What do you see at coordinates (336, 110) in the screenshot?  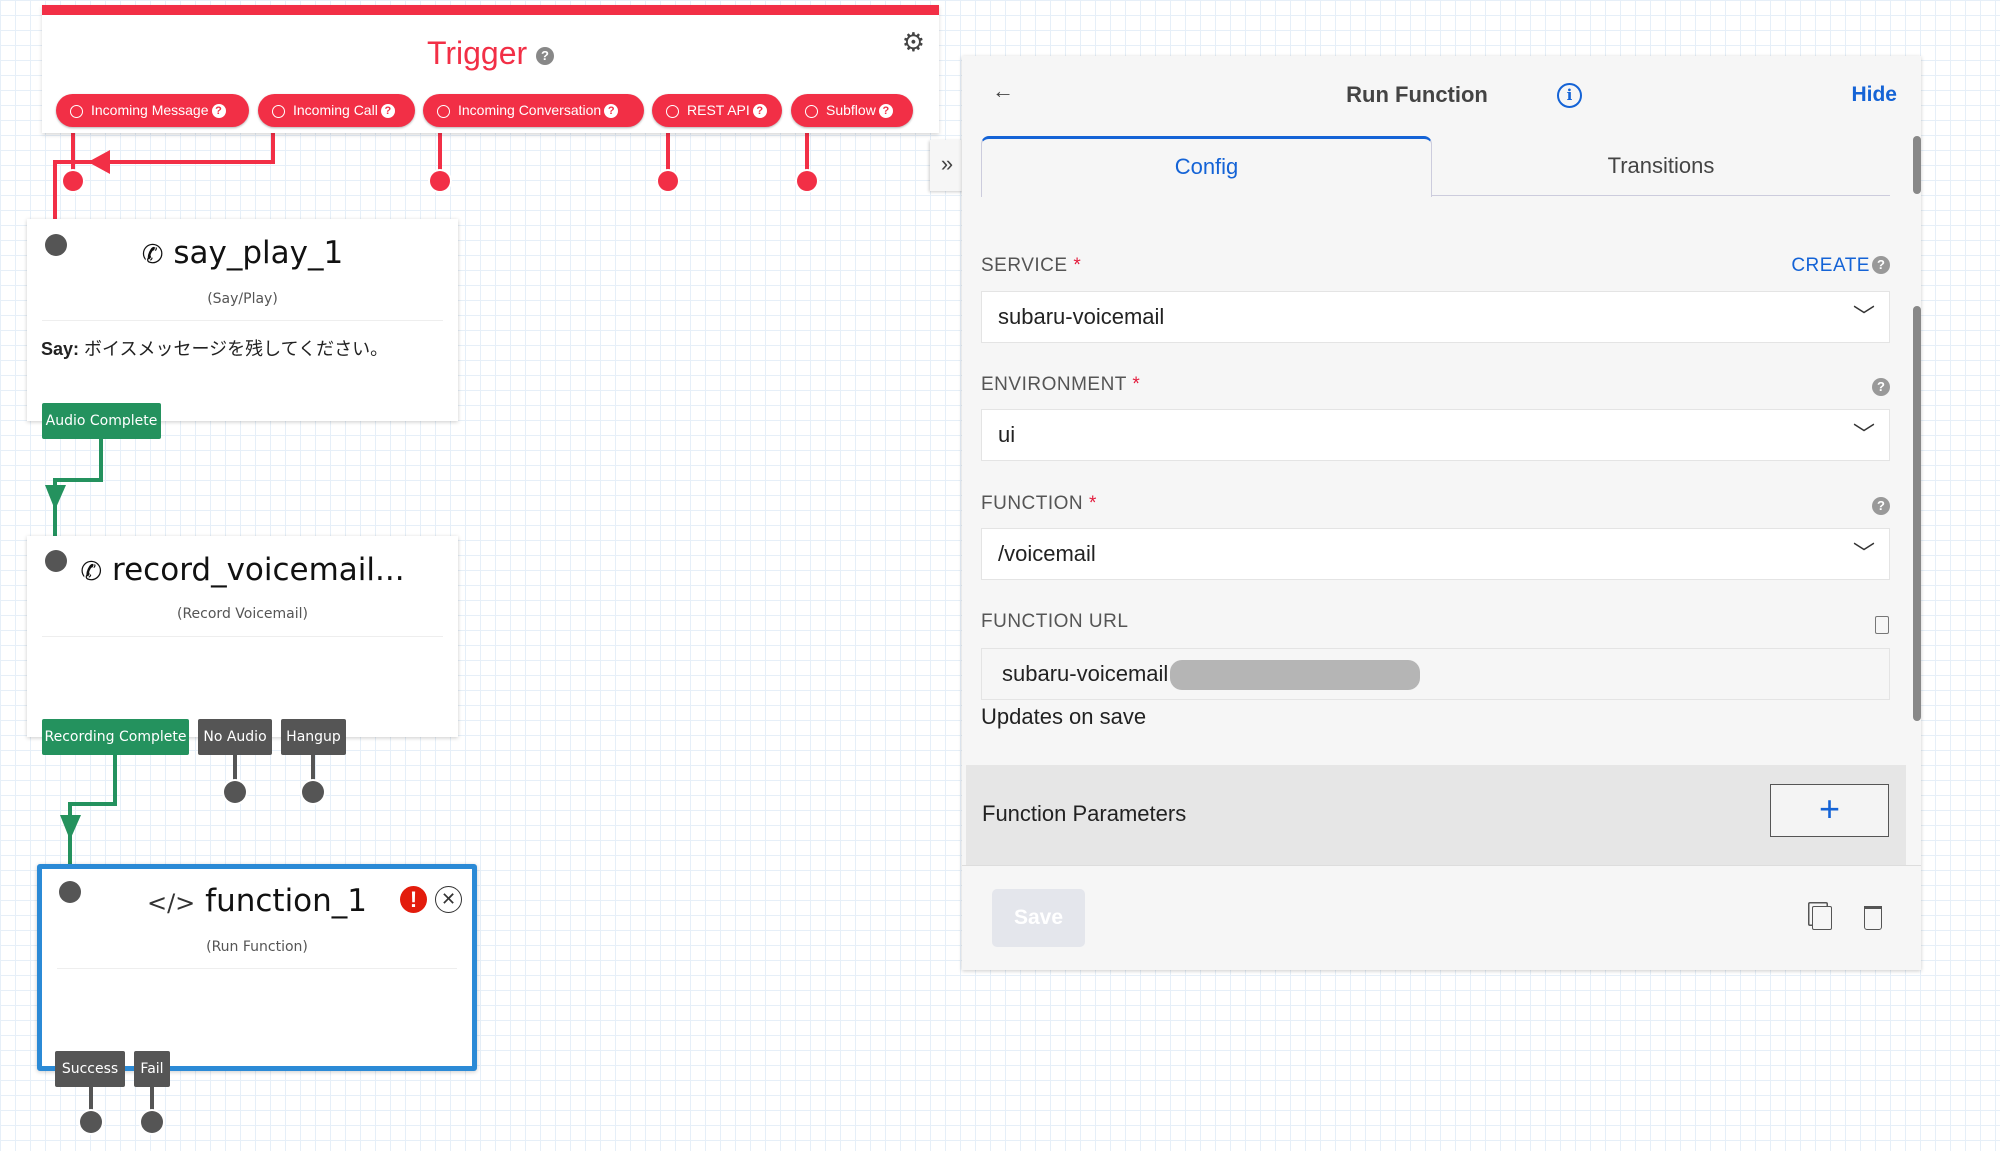 I see `trigger-incoming-call: Incoming Call?` at bounding box center [336, 110].